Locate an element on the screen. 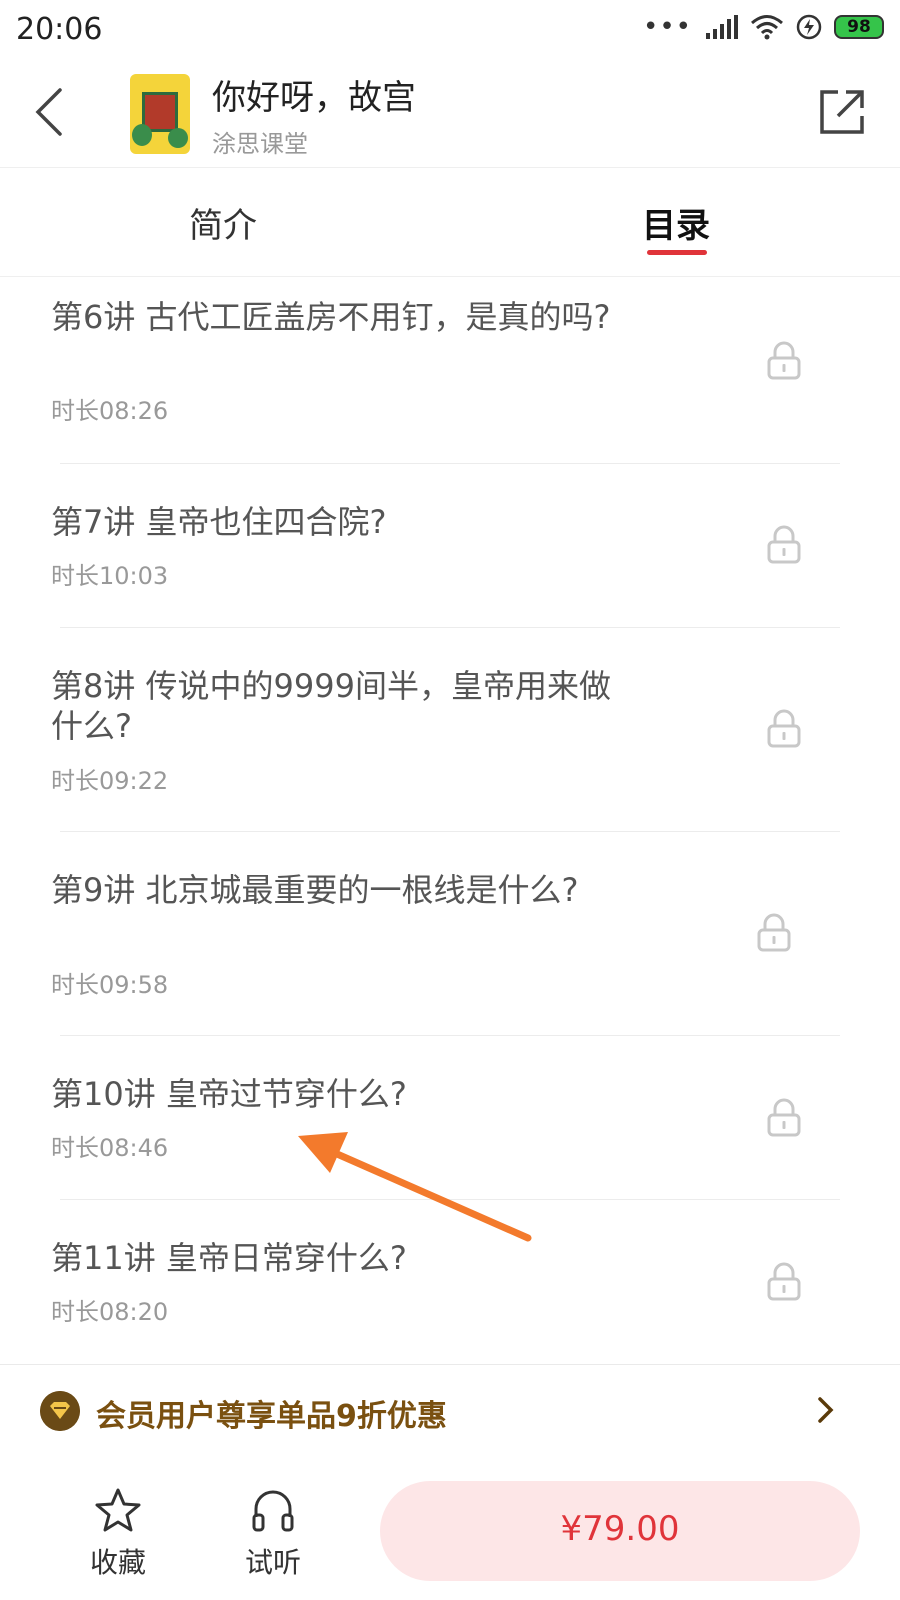 This screenshot has height=1600, width=900. favorite-button: 收藏 is located at coordinates (118, 1534).